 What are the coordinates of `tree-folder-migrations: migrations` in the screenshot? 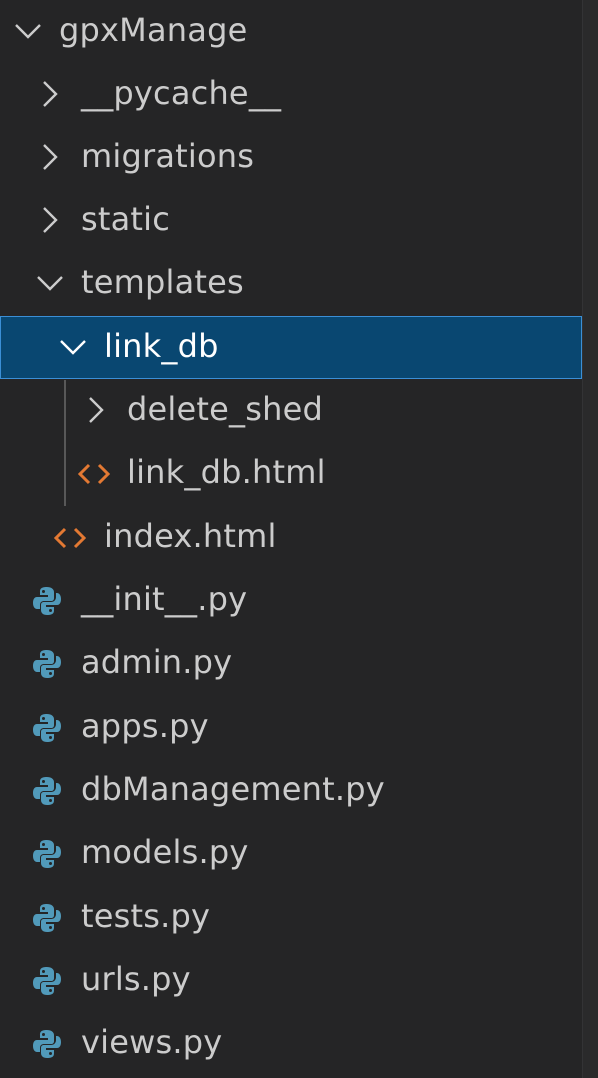 It's located at (291, 157).